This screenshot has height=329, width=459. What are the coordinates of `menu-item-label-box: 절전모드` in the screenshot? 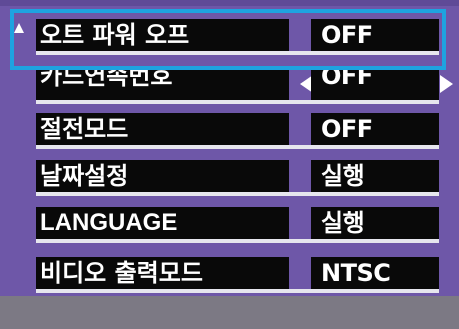 It's located at (162, 129).